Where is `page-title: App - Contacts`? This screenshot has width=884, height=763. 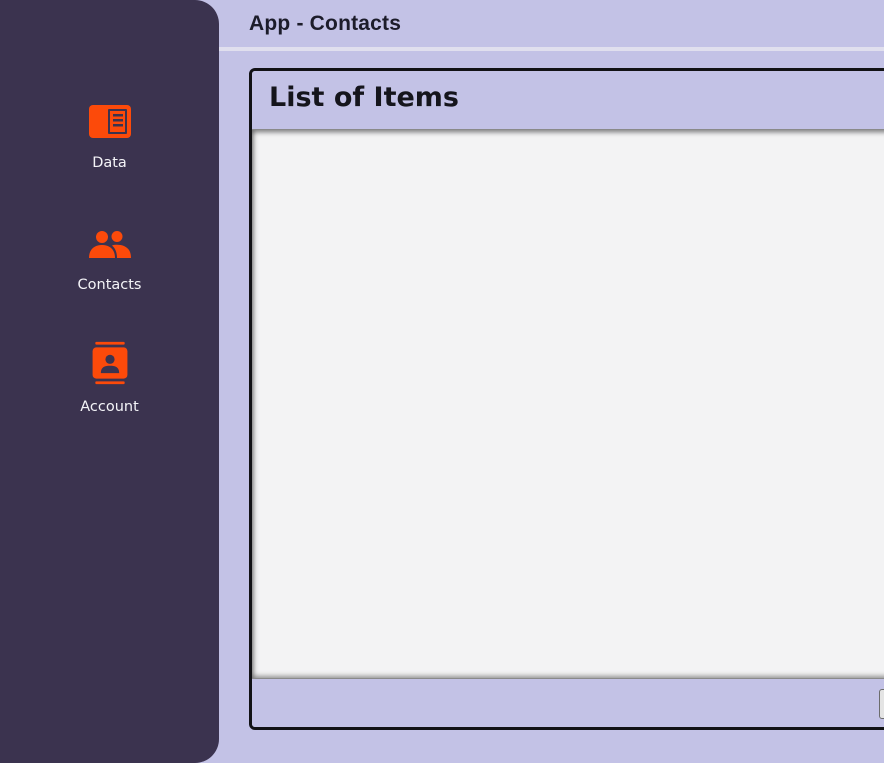 page-title: App - Contacts is located at coordinates (325, 23).